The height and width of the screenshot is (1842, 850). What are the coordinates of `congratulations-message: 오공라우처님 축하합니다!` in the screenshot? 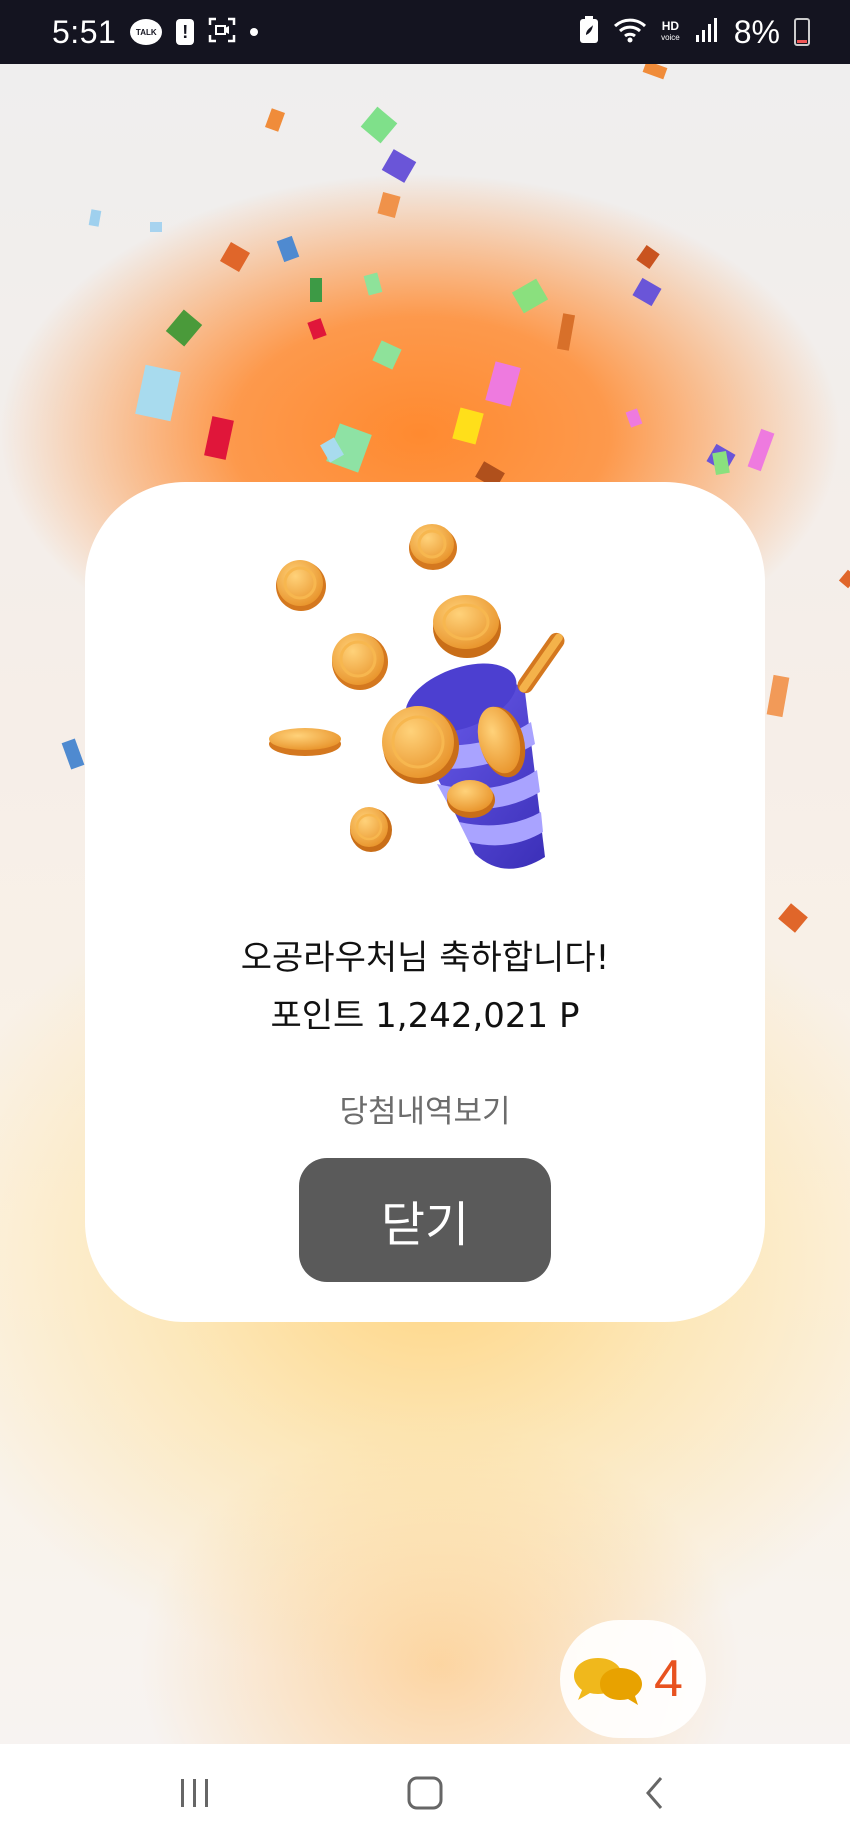 It's located at (425, 958).